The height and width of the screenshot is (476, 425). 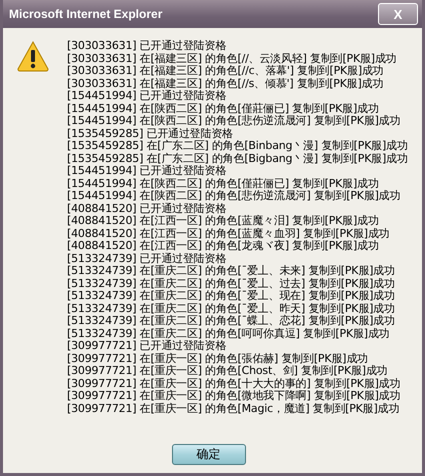 What do you see at coordinates (228, 334) in the screenshot?
I see `message-line: [513324739] 在[重庆二区] 的角色[呵呵你真逗] 复制到[PK服]成功` at bounding box center [228, 334].